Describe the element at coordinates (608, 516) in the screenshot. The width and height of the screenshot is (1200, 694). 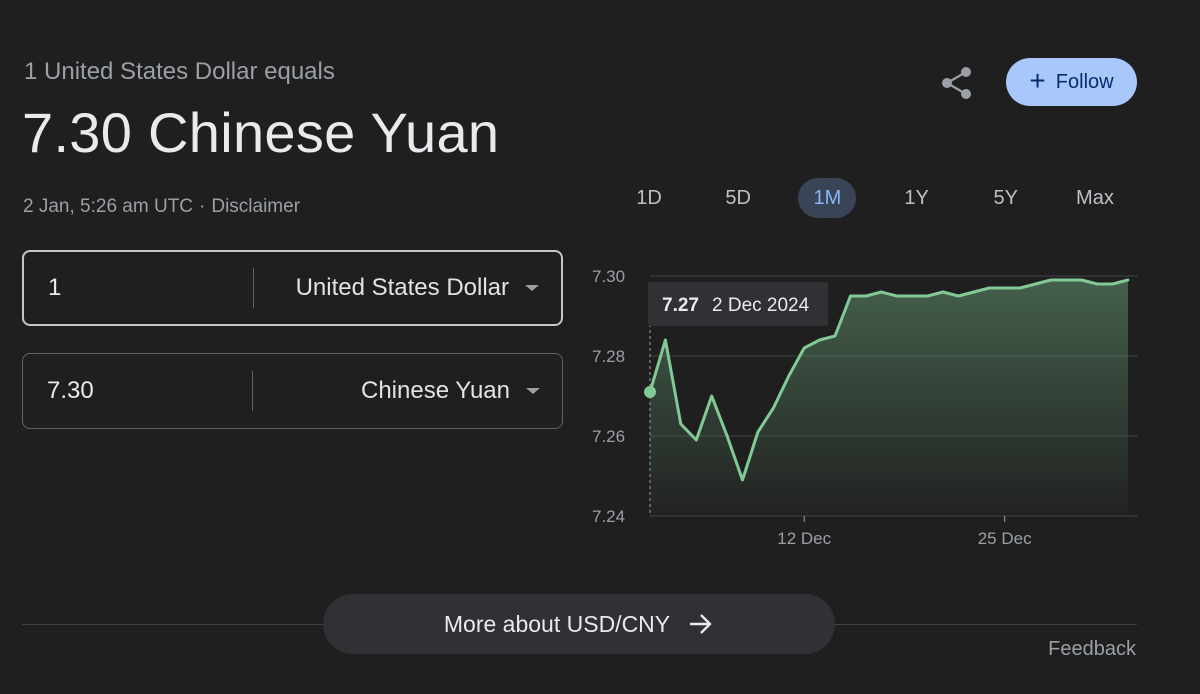
I see `y-tick-label: 7.24` at that location.